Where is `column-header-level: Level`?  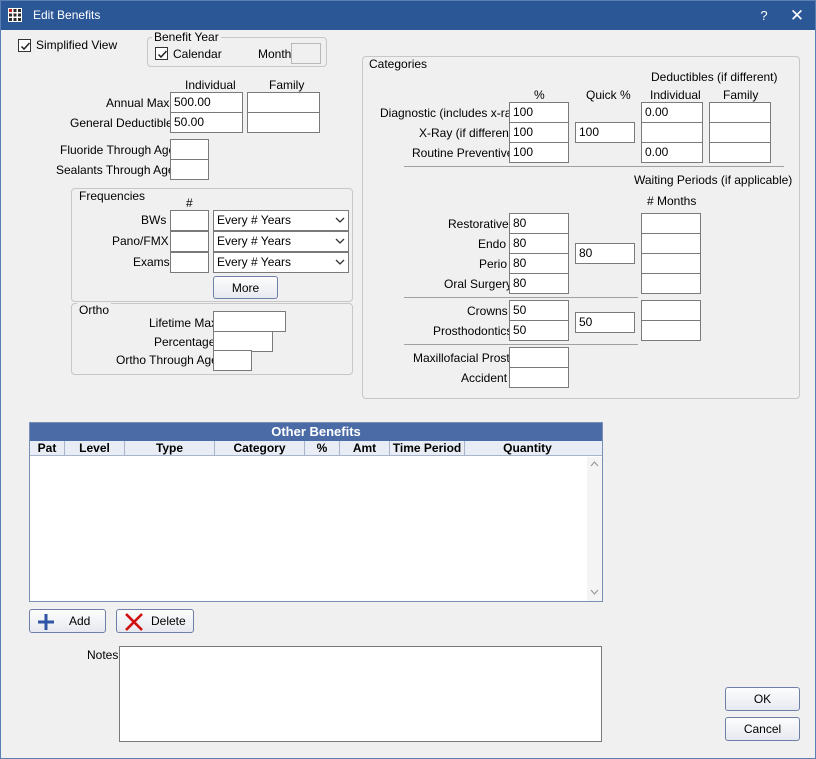 column-header-level: Level is located at coordinates (95, 448).